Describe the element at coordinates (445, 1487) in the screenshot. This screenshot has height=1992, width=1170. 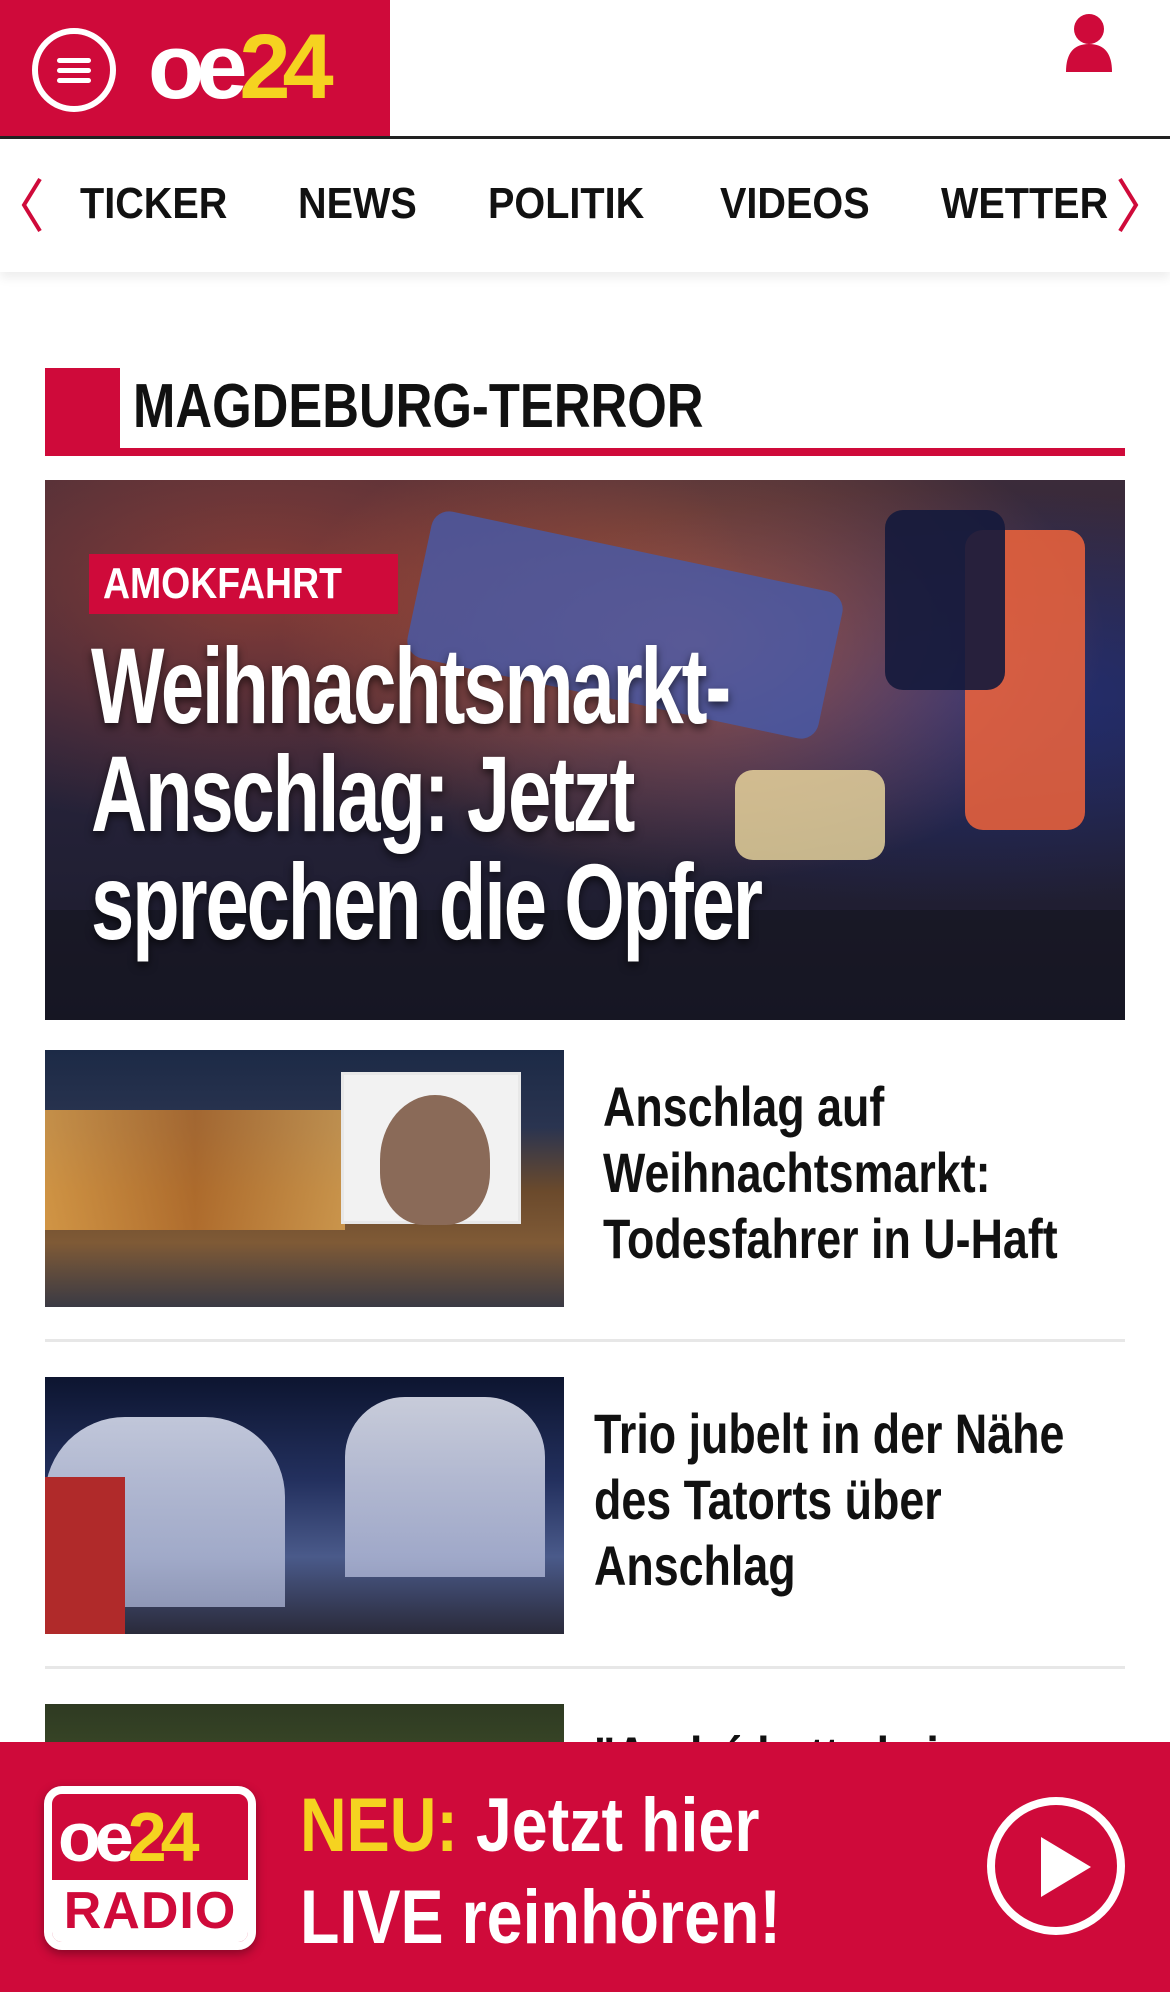
I see `rescue-tent` at that location.